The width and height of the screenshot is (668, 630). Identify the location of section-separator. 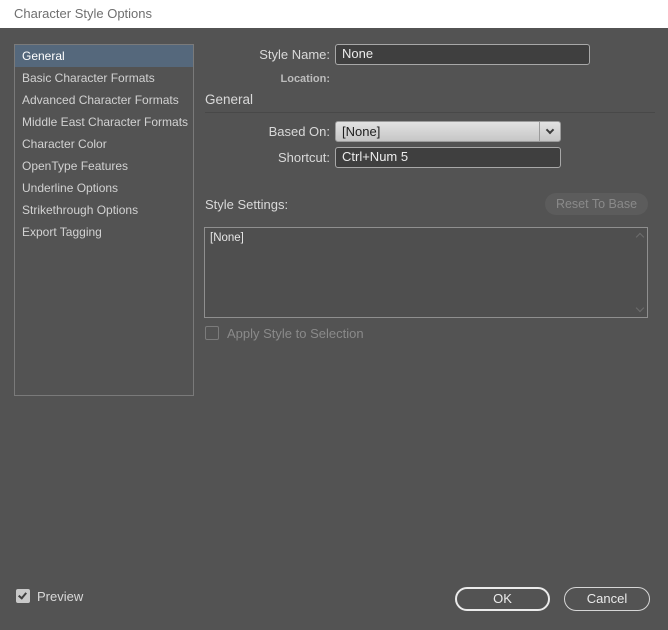
(430, 112).